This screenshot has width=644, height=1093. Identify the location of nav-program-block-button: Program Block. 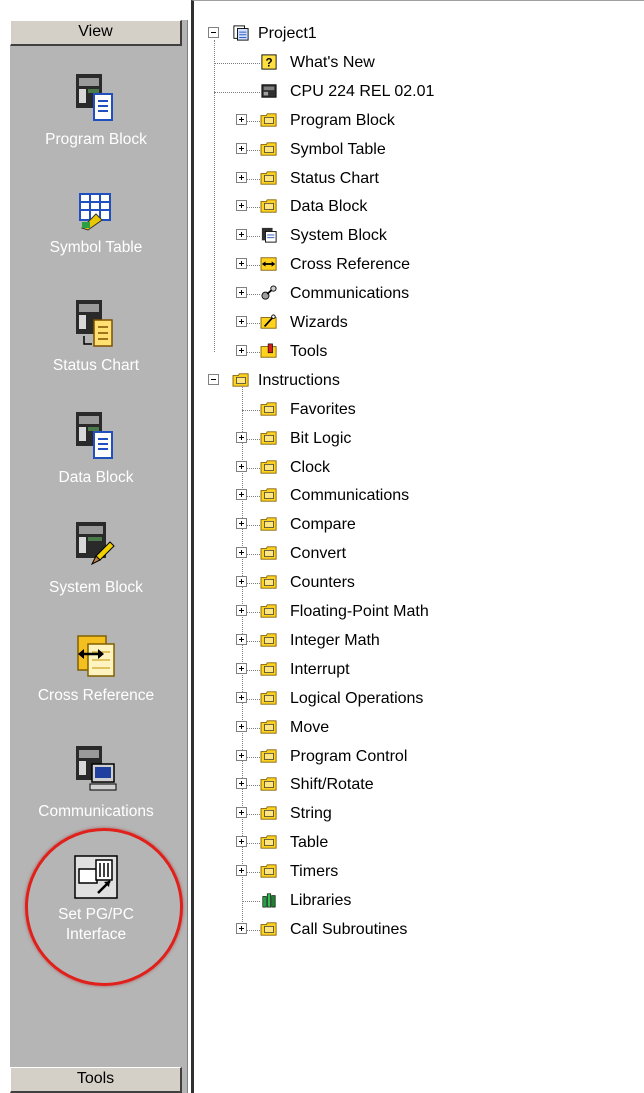
(96, 111).